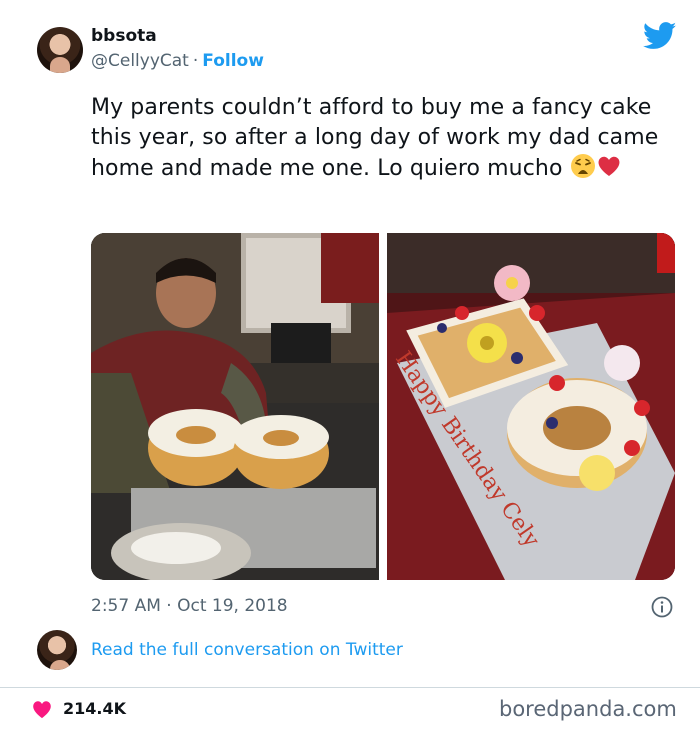 This screenshot has width=700, height=735. Describe the element at coordinates (57, 650) in the screenshot. I see `reader-avatar` at that location.